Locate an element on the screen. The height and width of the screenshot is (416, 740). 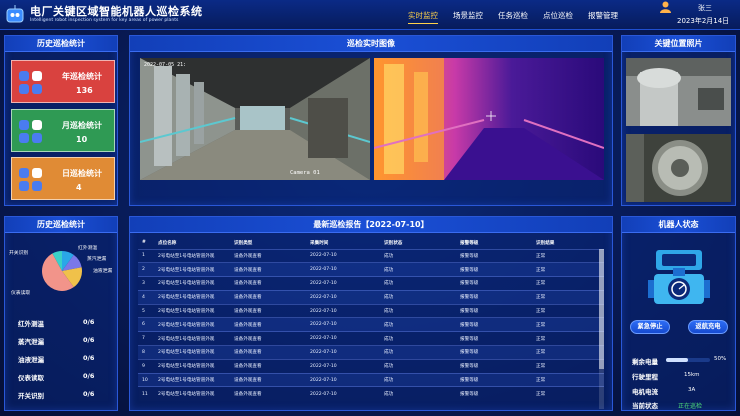
table-cell: 1 is located at coordinates (146, 255).